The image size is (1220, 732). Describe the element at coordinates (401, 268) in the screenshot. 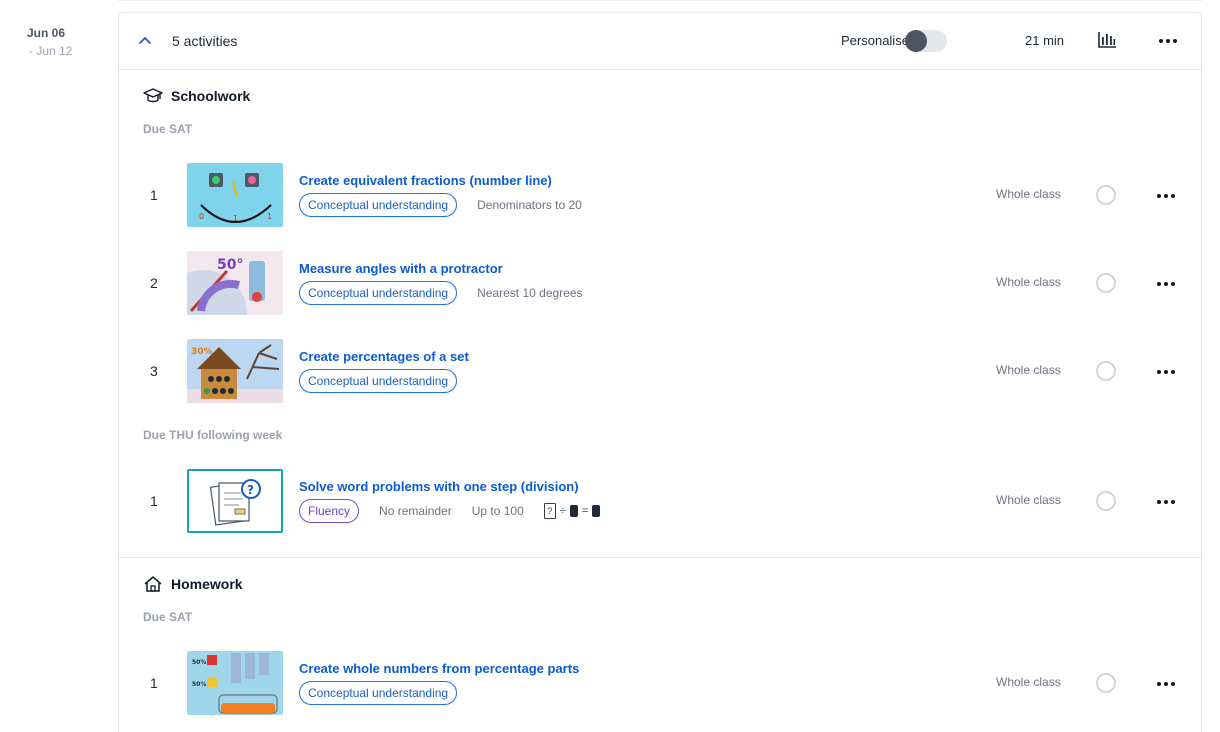

I see `activity-title-link: Measure angles with a protractor` at that location.